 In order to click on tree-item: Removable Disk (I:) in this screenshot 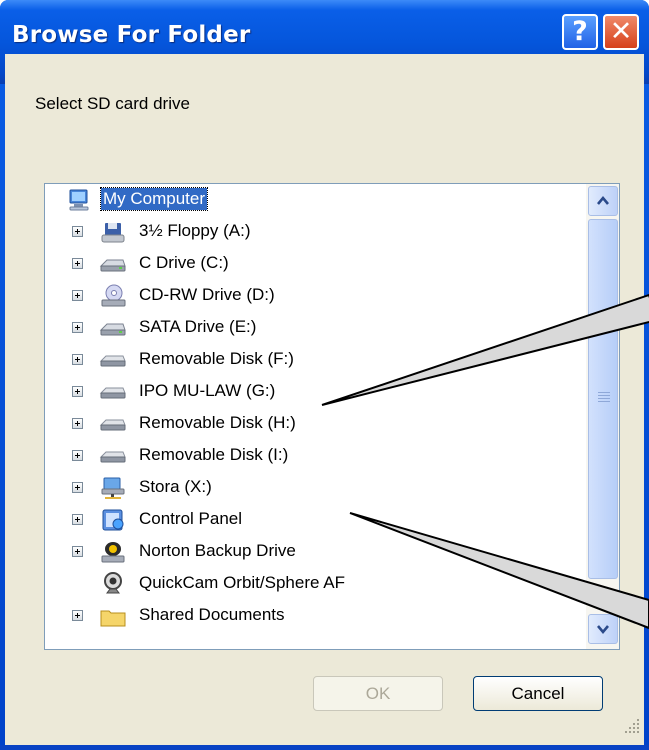, I will do `click(315, 456)`.